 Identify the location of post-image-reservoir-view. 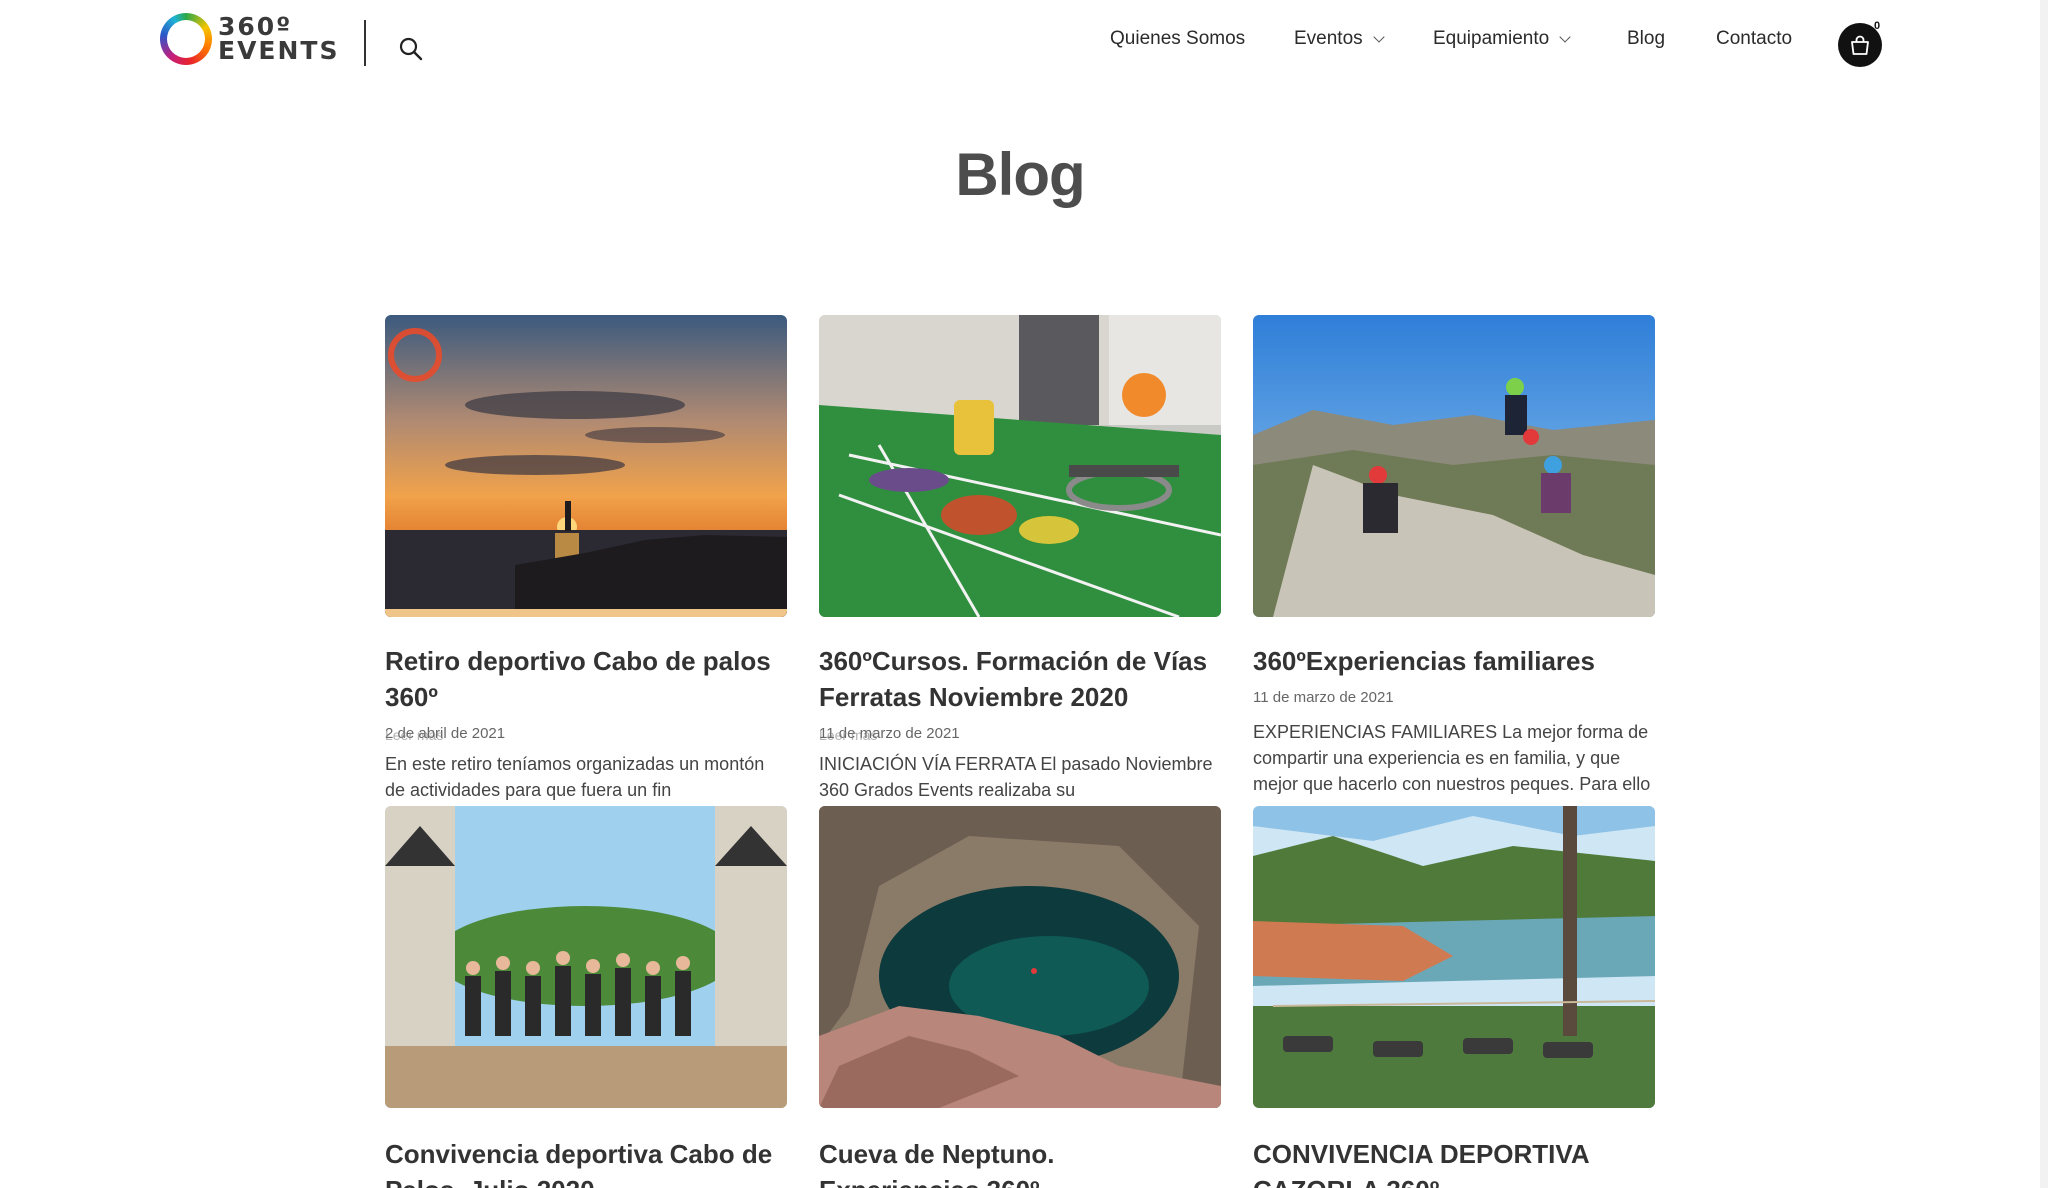
(1454, 957).